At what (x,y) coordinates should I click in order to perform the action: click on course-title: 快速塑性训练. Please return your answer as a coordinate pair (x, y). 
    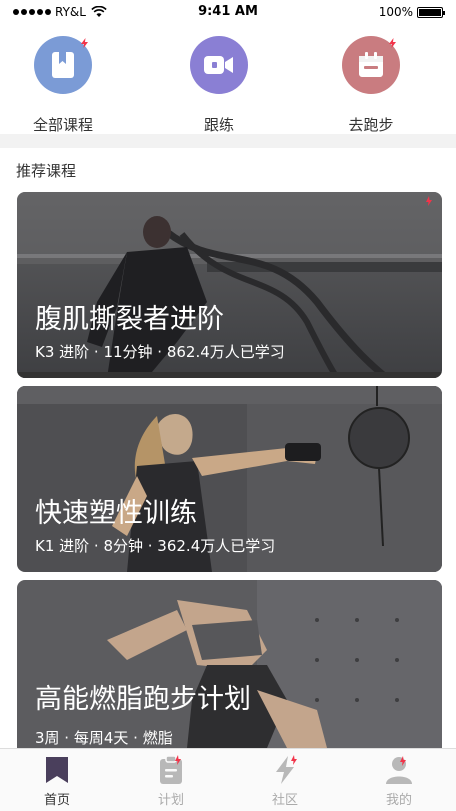
    Looking at the image, I should click on (116, 513).